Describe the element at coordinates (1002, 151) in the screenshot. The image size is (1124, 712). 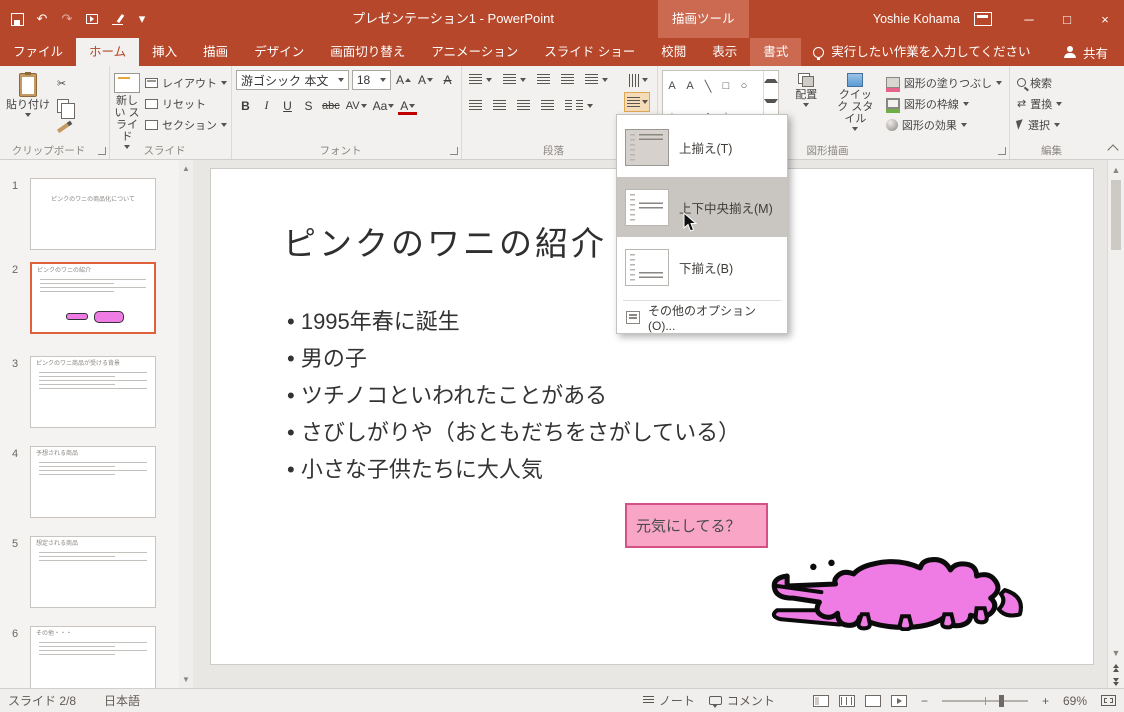
I see `drawing-dialog-launcher-icon` at that location.